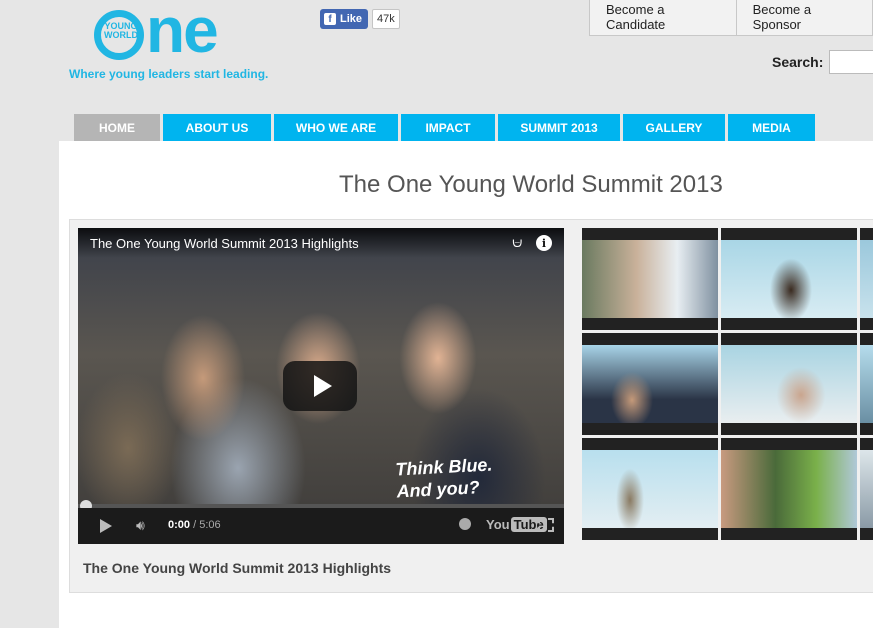  I want to click on shirt-text: Think Blue. And you?, so click(443, 478).